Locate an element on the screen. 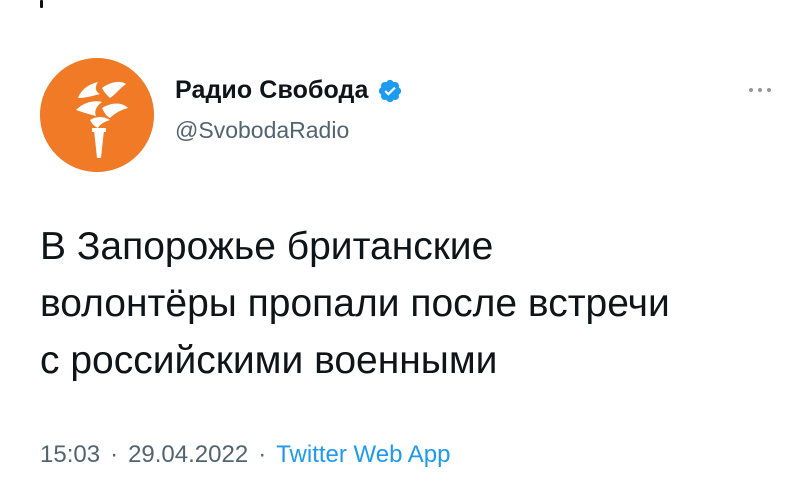  avatar is located at coordinates (97, 115).